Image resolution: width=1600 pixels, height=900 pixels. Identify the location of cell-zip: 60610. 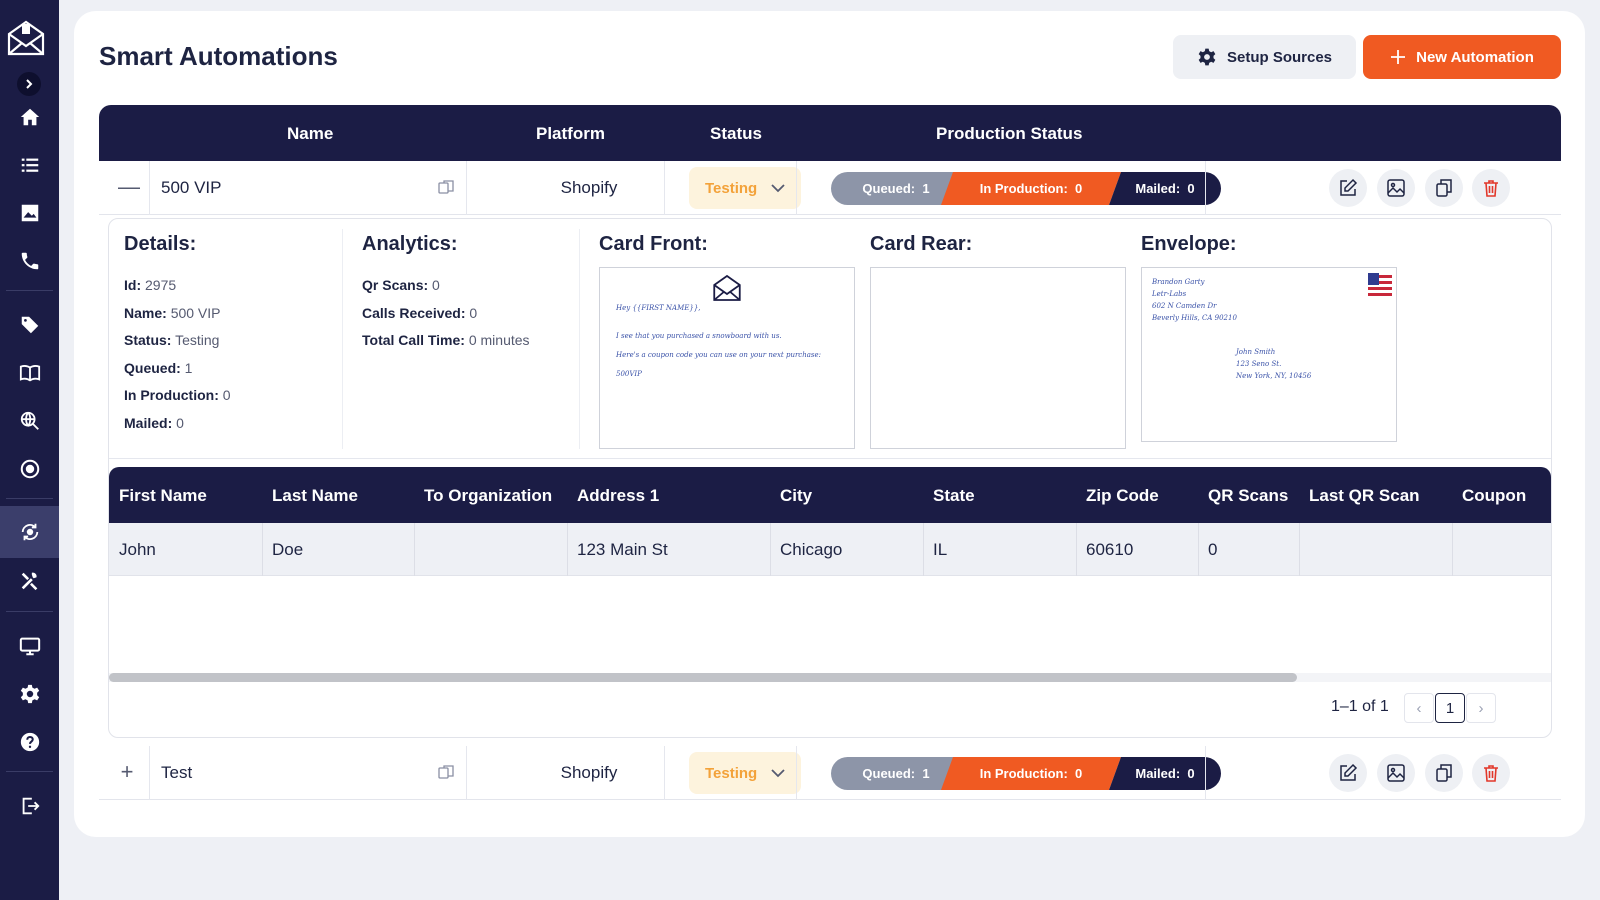
(1110, 549).